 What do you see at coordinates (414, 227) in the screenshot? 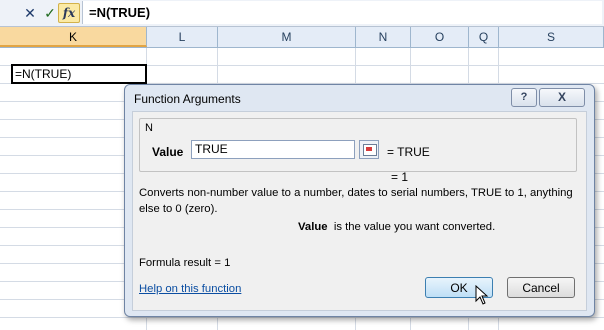
I see `argument-desc-text: is the value you want converted.` at bounding box center [414, 227].